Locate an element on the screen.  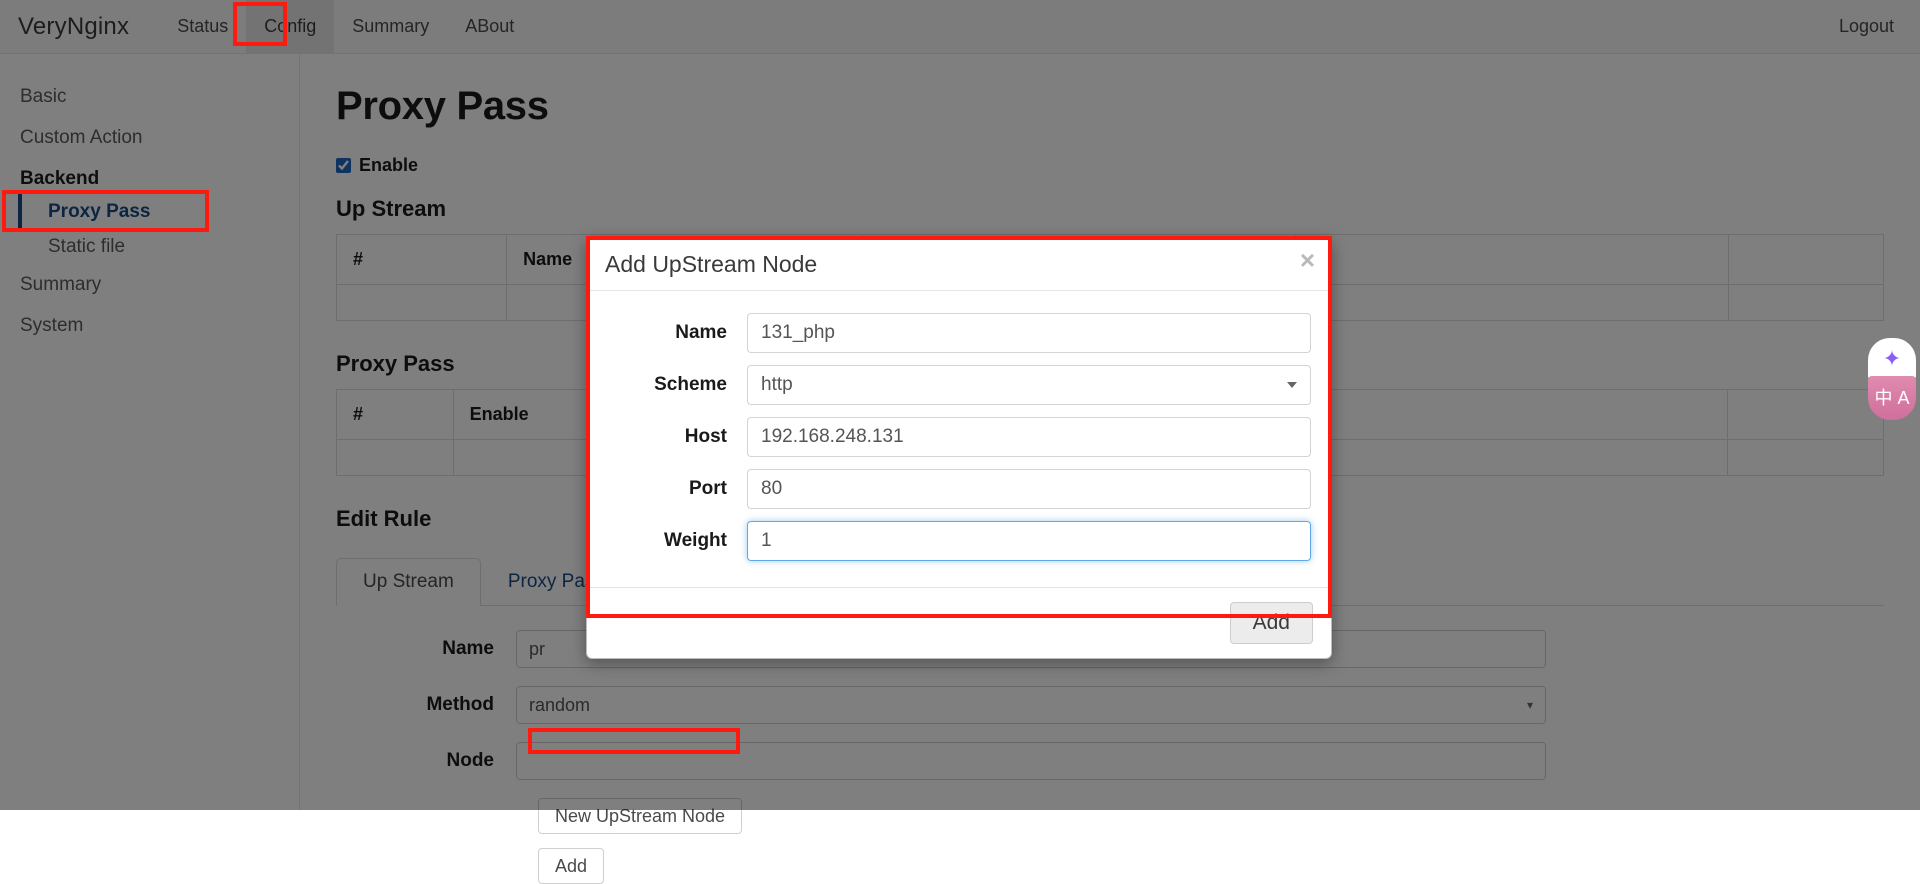
modal-add-button: Add is located at coordinates (1271, 623).